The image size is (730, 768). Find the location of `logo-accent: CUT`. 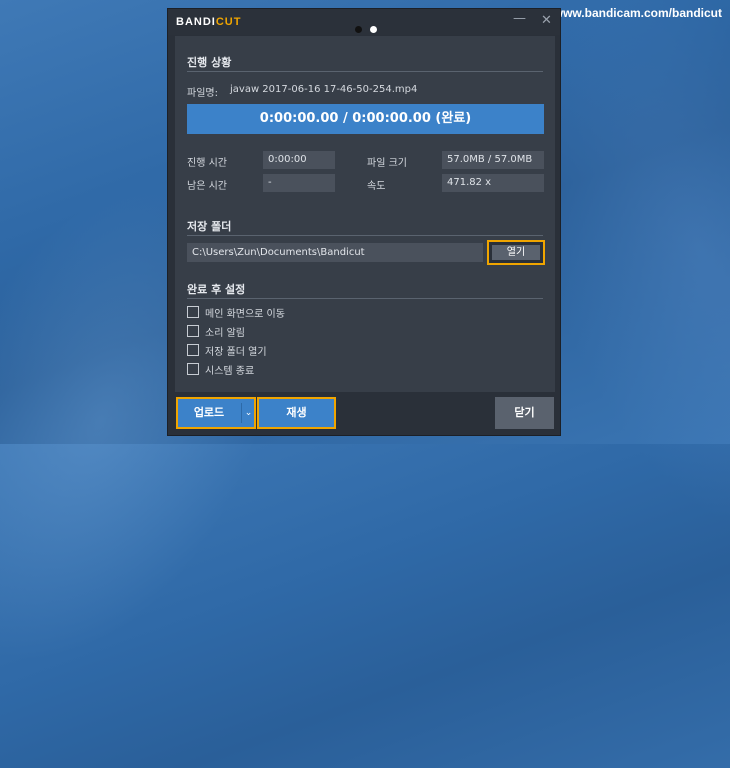

logo-accent: CUT is located at coordinates (228, 22).